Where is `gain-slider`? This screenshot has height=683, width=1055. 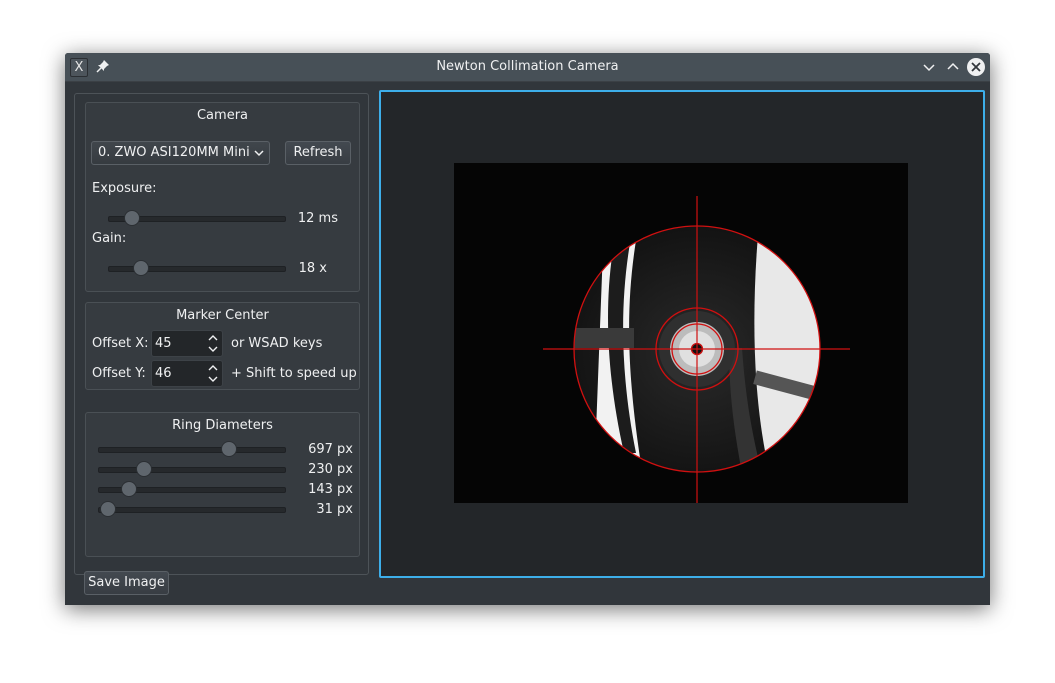 gain-slider is located at coordinates (197, 268).